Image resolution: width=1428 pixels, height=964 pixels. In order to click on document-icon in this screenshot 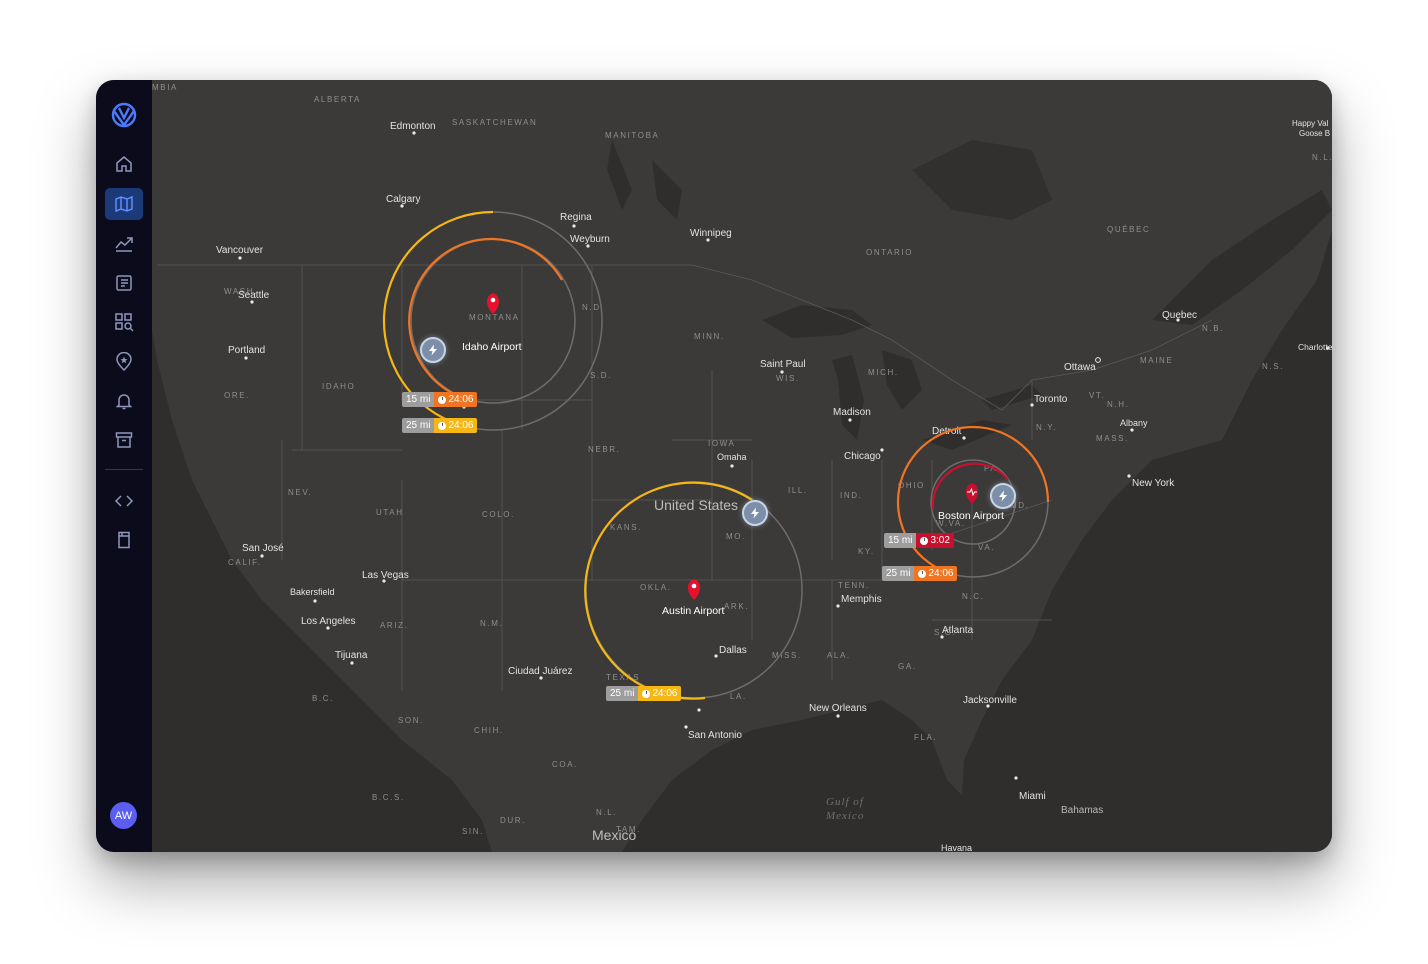, I will do `click(124, 540)`.